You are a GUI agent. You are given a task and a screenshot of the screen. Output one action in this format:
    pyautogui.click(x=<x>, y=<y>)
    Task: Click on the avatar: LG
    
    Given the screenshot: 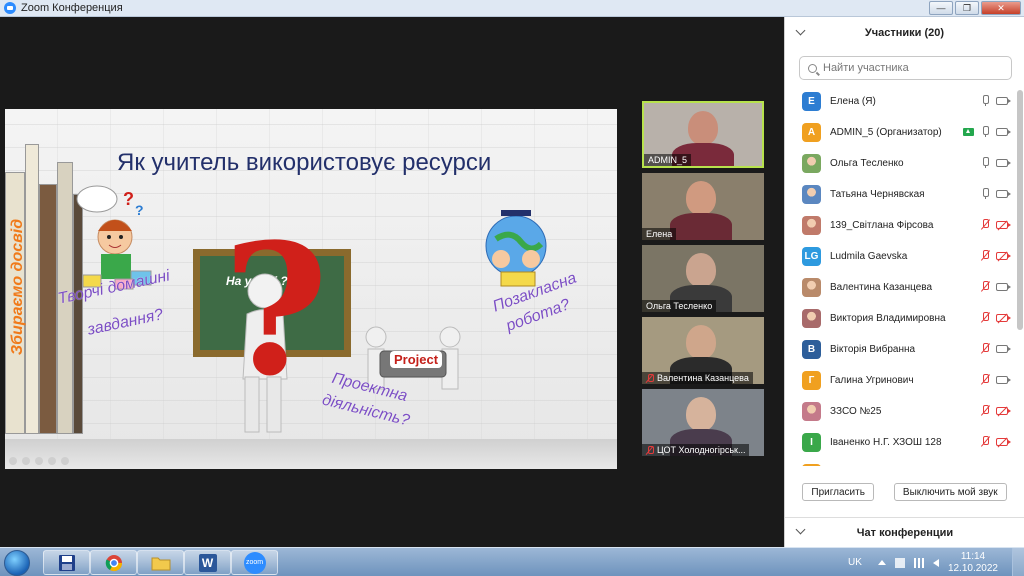 What is the action you would take?
    pyautogui.click(x=811, y=256)
    